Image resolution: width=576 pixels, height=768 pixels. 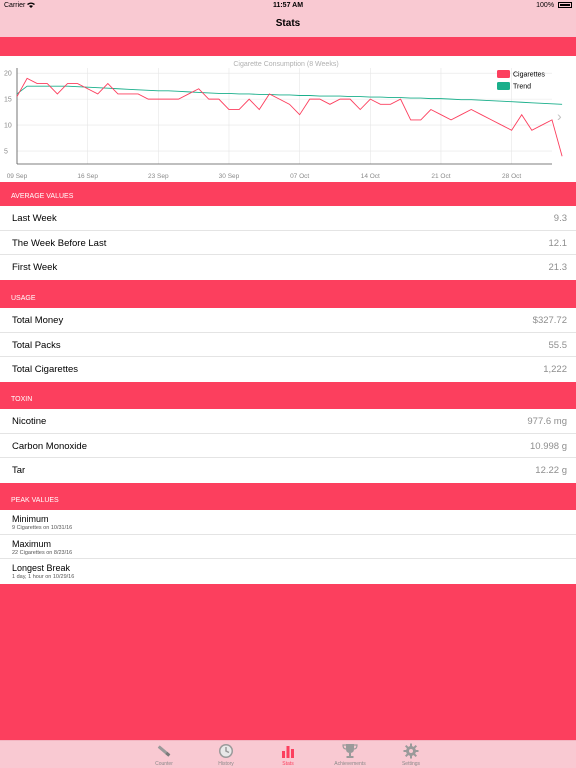 I want to click on list-item-last-week: Last Week 9.3, so click(x=288, y=218).